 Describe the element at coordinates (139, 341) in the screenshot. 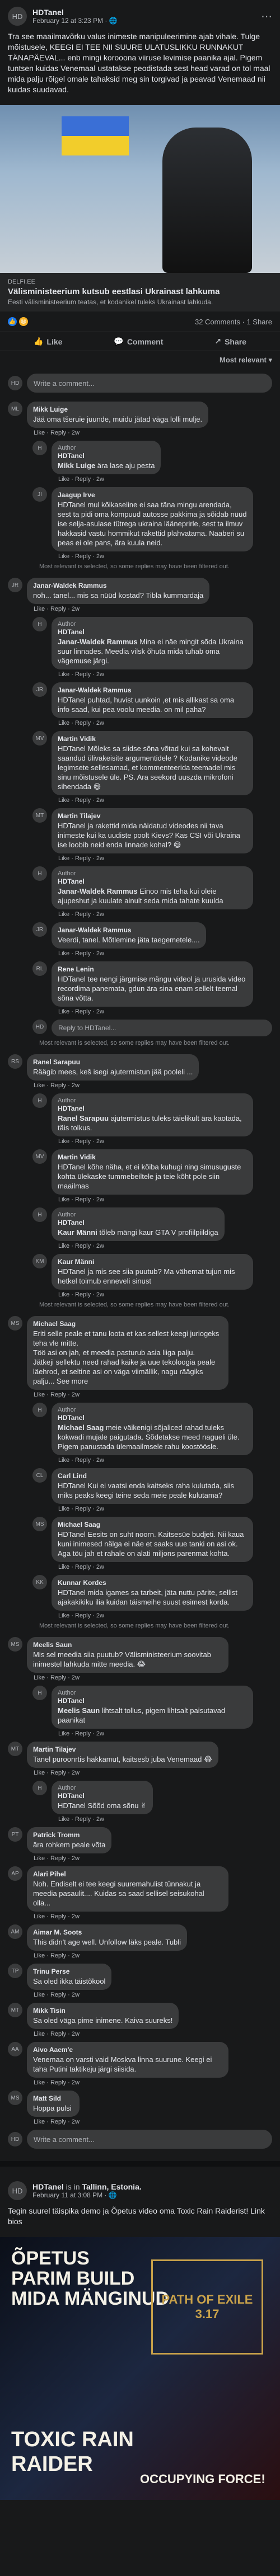

I see `comment-button: 💬 Comment` at that location.